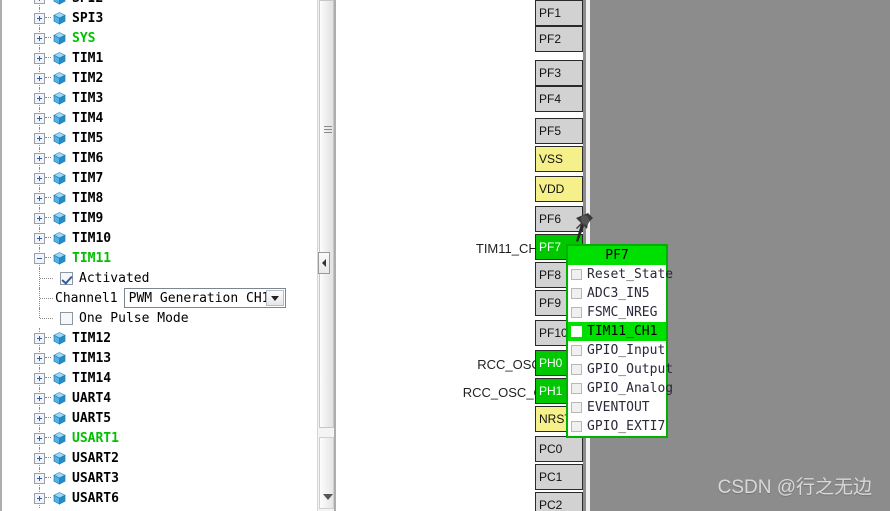 This screenshot has width=890, height=511. I want to click on tree-item-usart2: USART2, so click(154, 458).